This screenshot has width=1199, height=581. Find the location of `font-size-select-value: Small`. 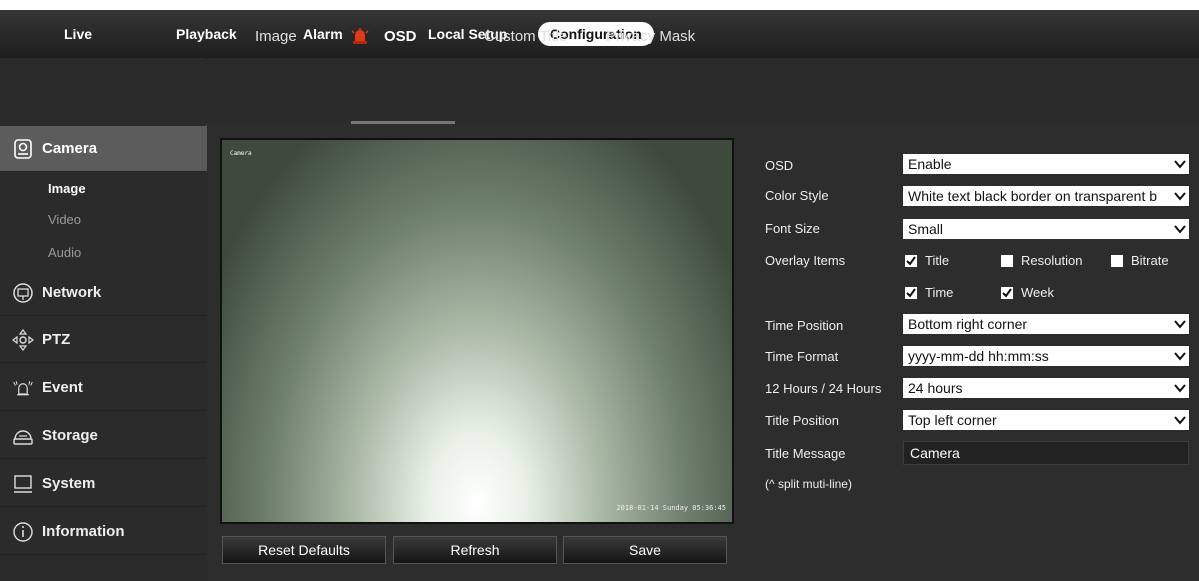

font-size-select-value: Small is located at coordinates (926, 229).